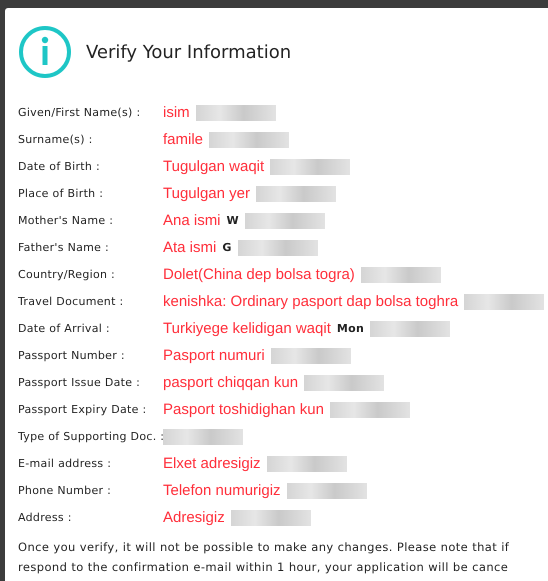 The height and width of the screenshot is (581, 548). Describe the element at coordinates (264, 547) in the screenshot. I see `notice-text: Once you verify, it will not be possible to make any changes. Please note that if` at that location.